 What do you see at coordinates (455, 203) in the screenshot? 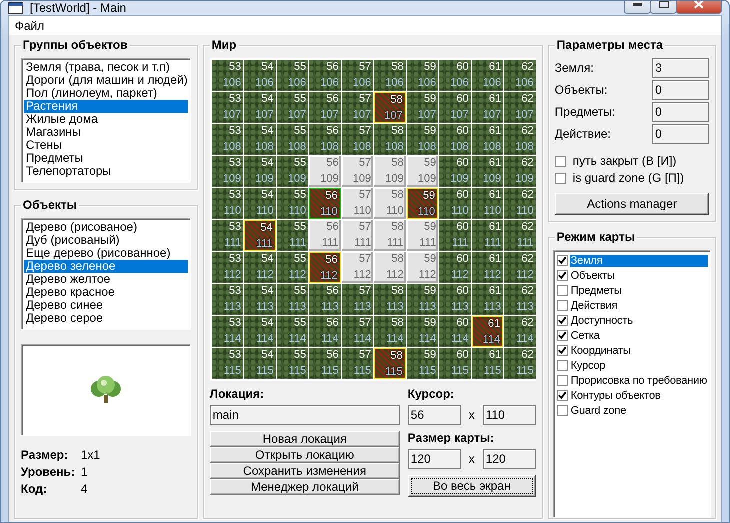
I see `map-tile: 60 110` at bounding box center [455, 203].